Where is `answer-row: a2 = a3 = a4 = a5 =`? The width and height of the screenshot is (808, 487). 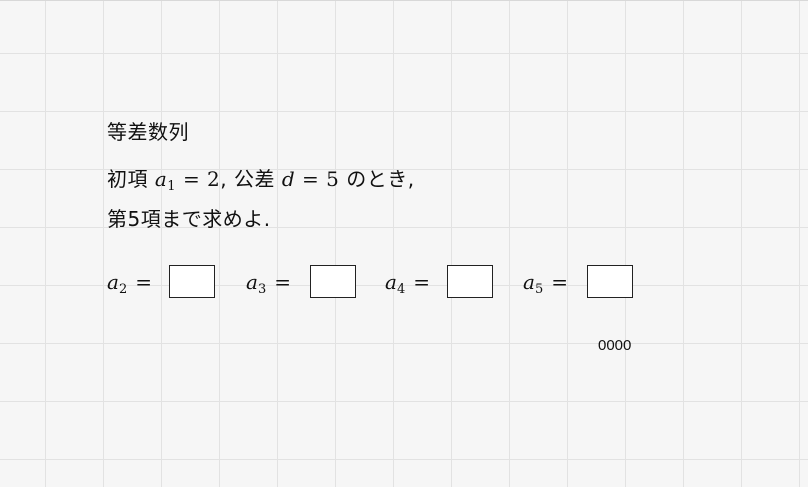 answer-row: a2 = a3 = a4 = a5 = is located at coordinates (404, 282).